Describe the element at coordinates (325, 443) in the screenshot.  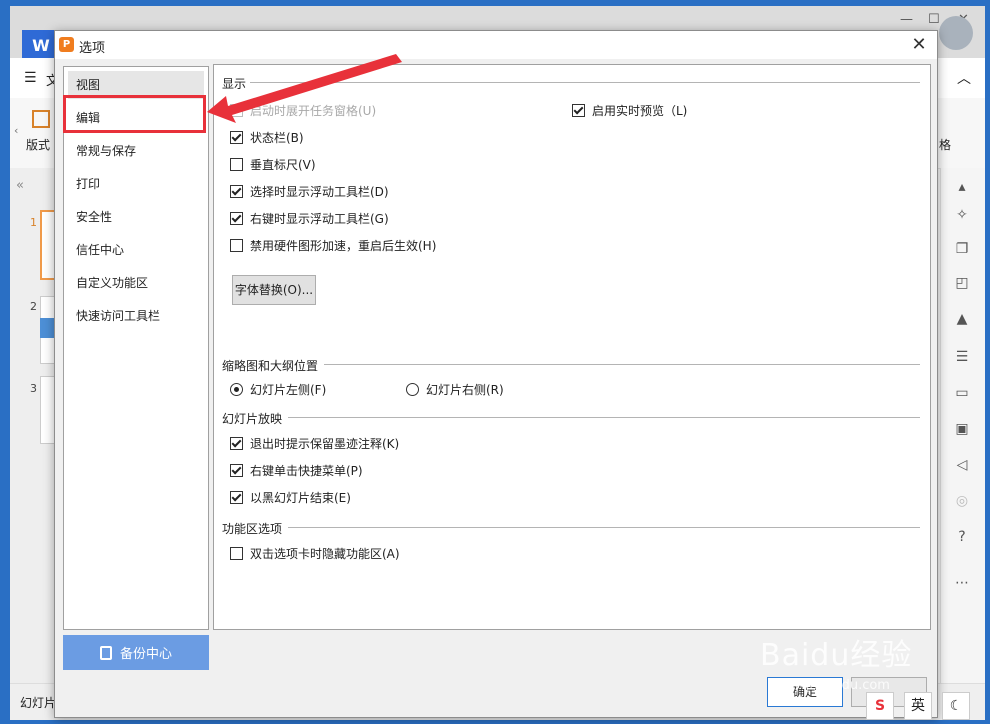
I see `option-label: 退出时提示保留墨迹注释(K)` at that location.